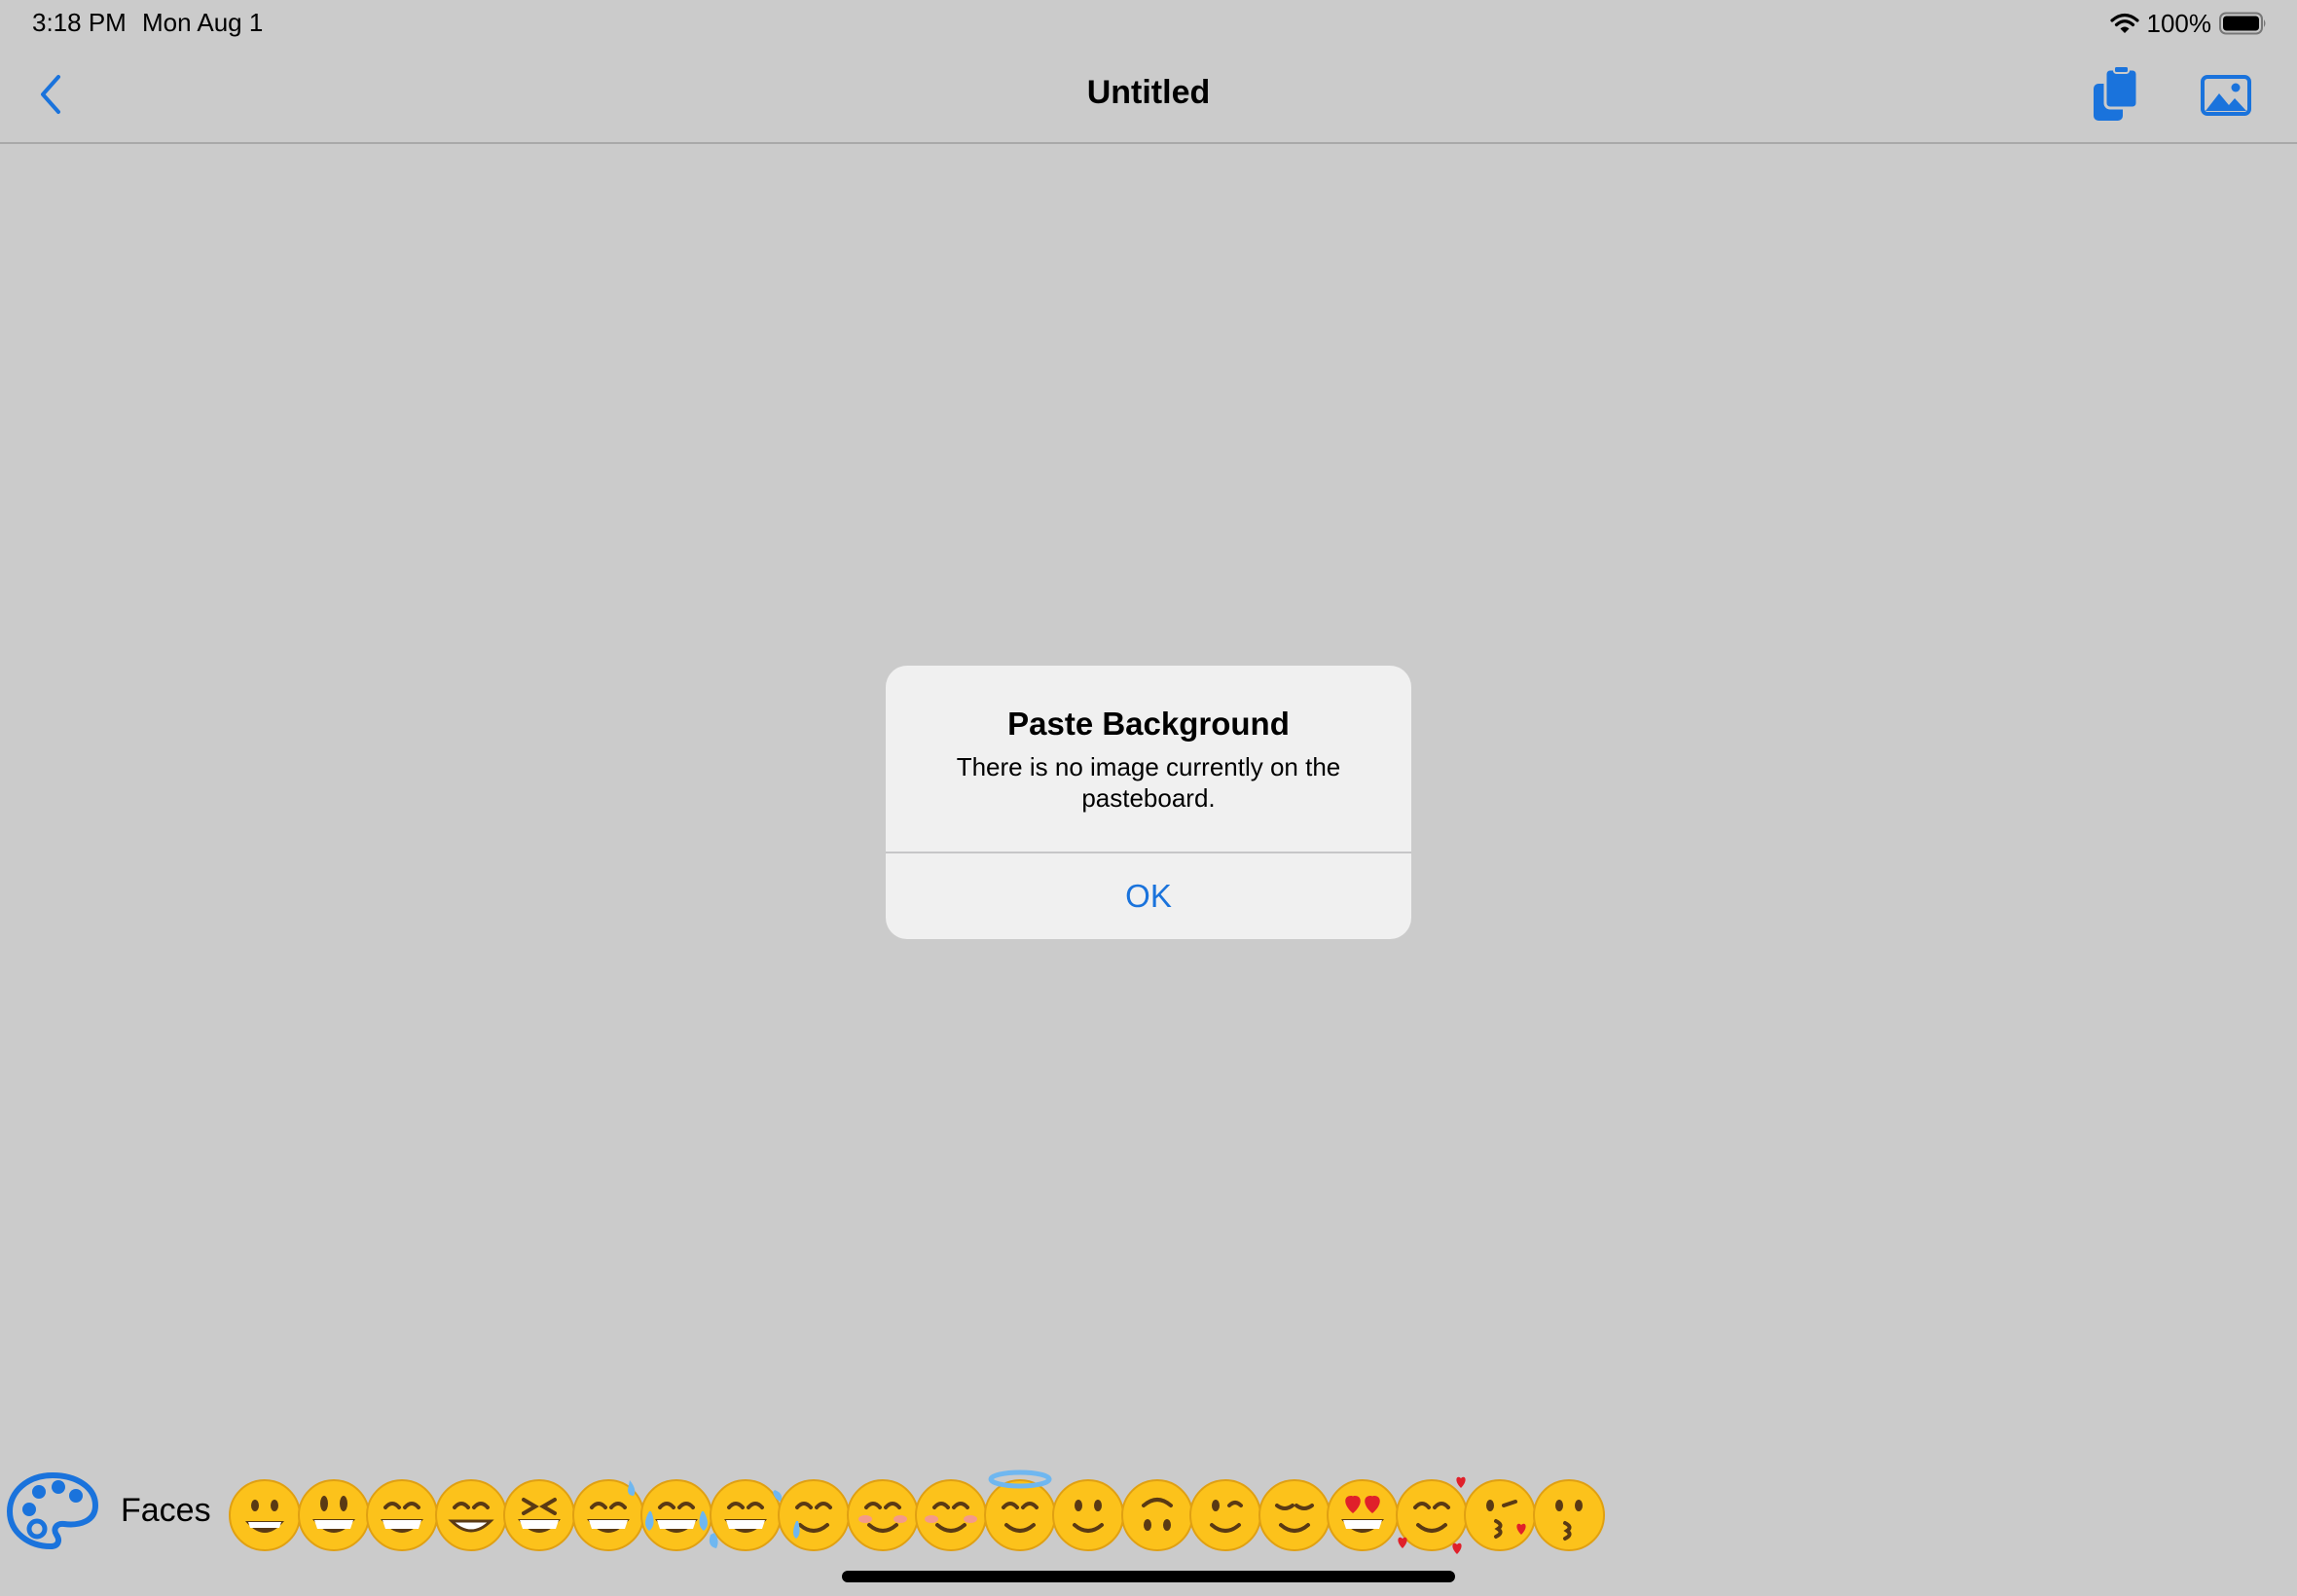 The image size is (2297, 1596). I want to click on palette-icon, so click(52, 1511).